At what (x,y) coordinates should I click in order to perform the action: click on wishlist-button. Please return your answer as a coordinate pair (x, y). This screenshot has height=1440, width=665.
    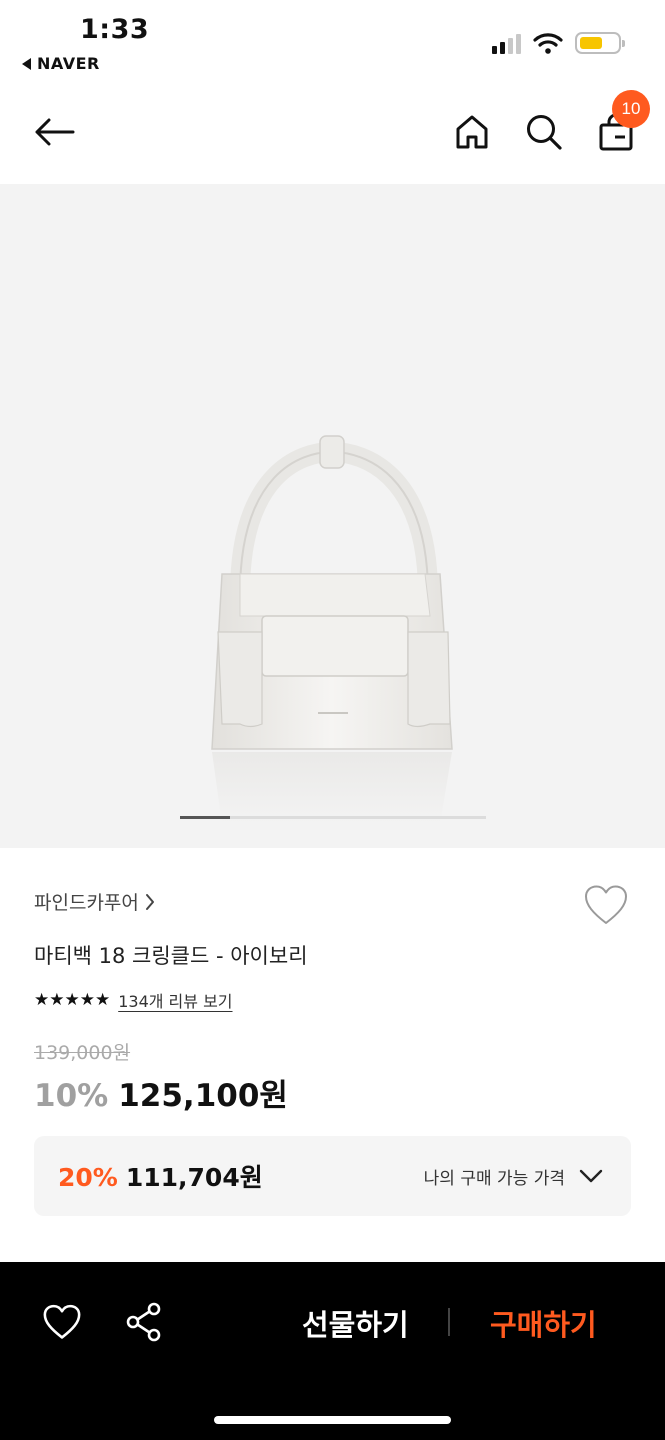
    Looking at the image, I should click on (606, 907).